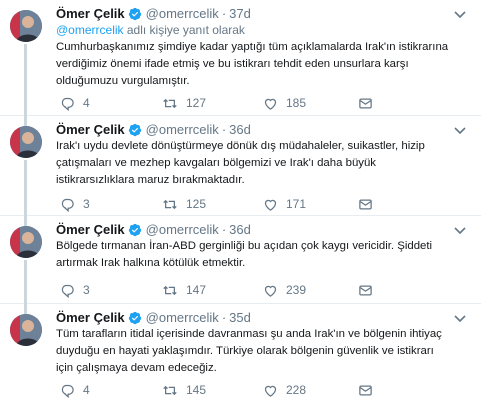 This screenshot has width=481, height=408. What do you see at coordinates (296, 204) in the screenshot?
I see `like-count: 171` at bounding box center [296, 204].